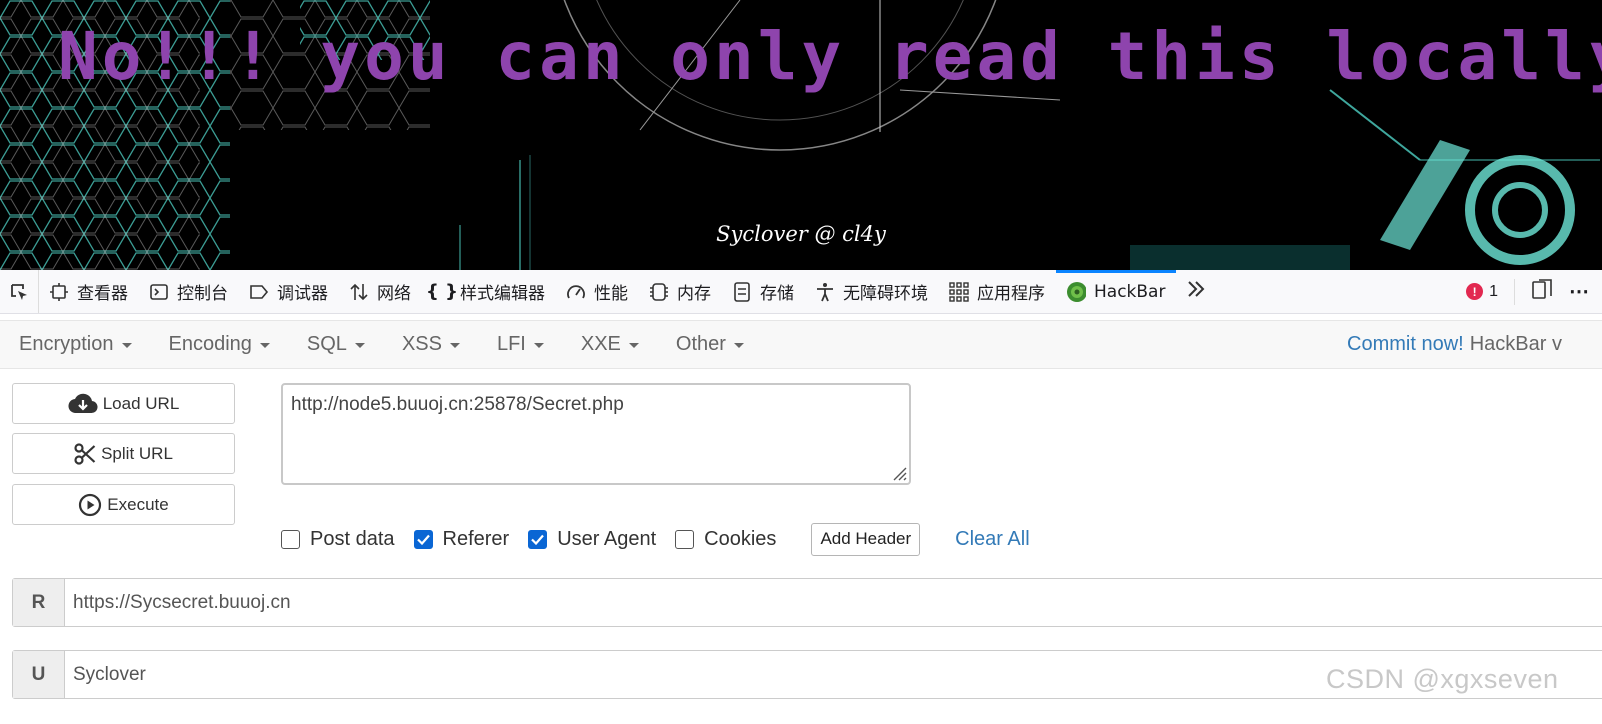  I want to click on tab-hackbar: HackBar, so click(1116, 291).